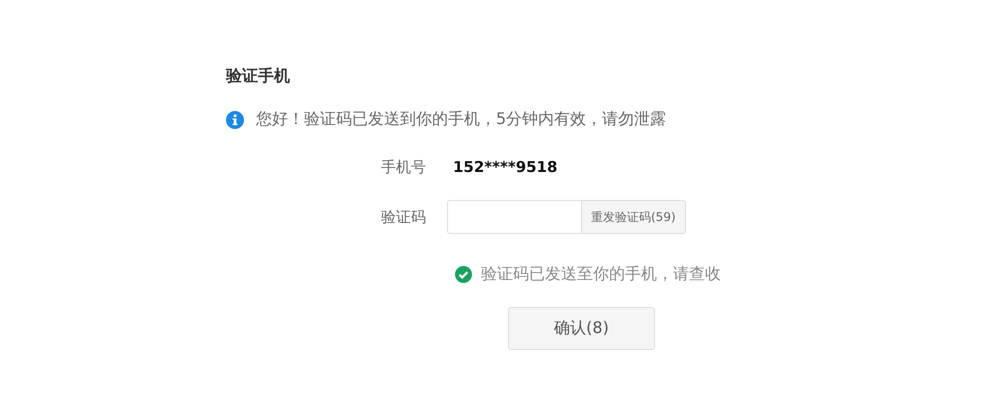  Describe the element at coordinates (403, 167) in the screenshot. I see `field-label: 手机号` at that location.